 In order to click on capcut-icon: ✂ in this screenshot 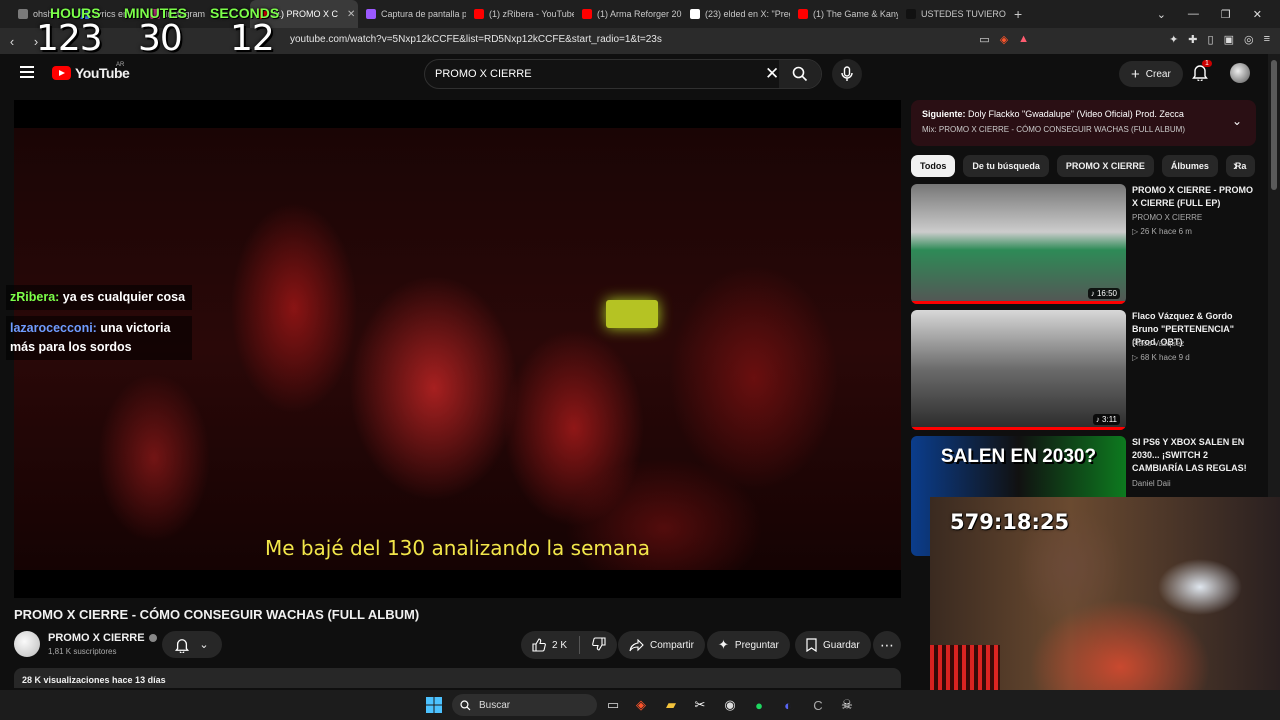, I will do `click(700, 705)`.